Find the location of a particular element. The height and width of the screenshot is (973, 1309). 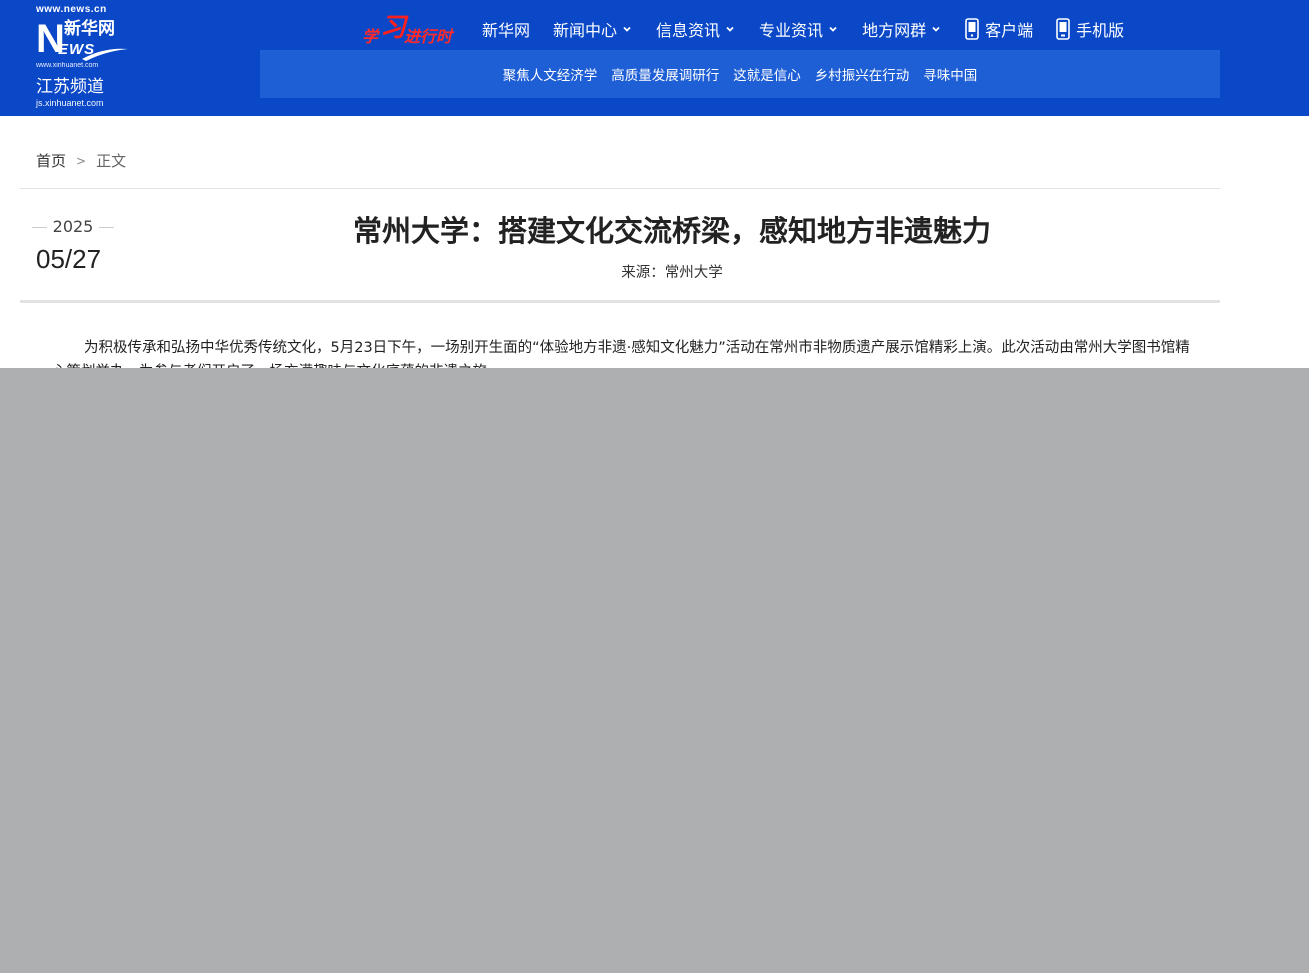

nav-item-news-center: 新闻中心 is located at coordinates (593, 29).